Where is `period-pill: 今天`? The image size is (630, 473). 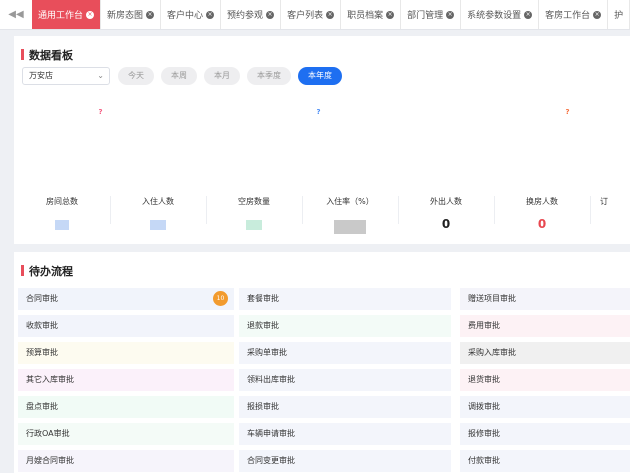 period-pill: 今天 is located at coordinates (136, 76).